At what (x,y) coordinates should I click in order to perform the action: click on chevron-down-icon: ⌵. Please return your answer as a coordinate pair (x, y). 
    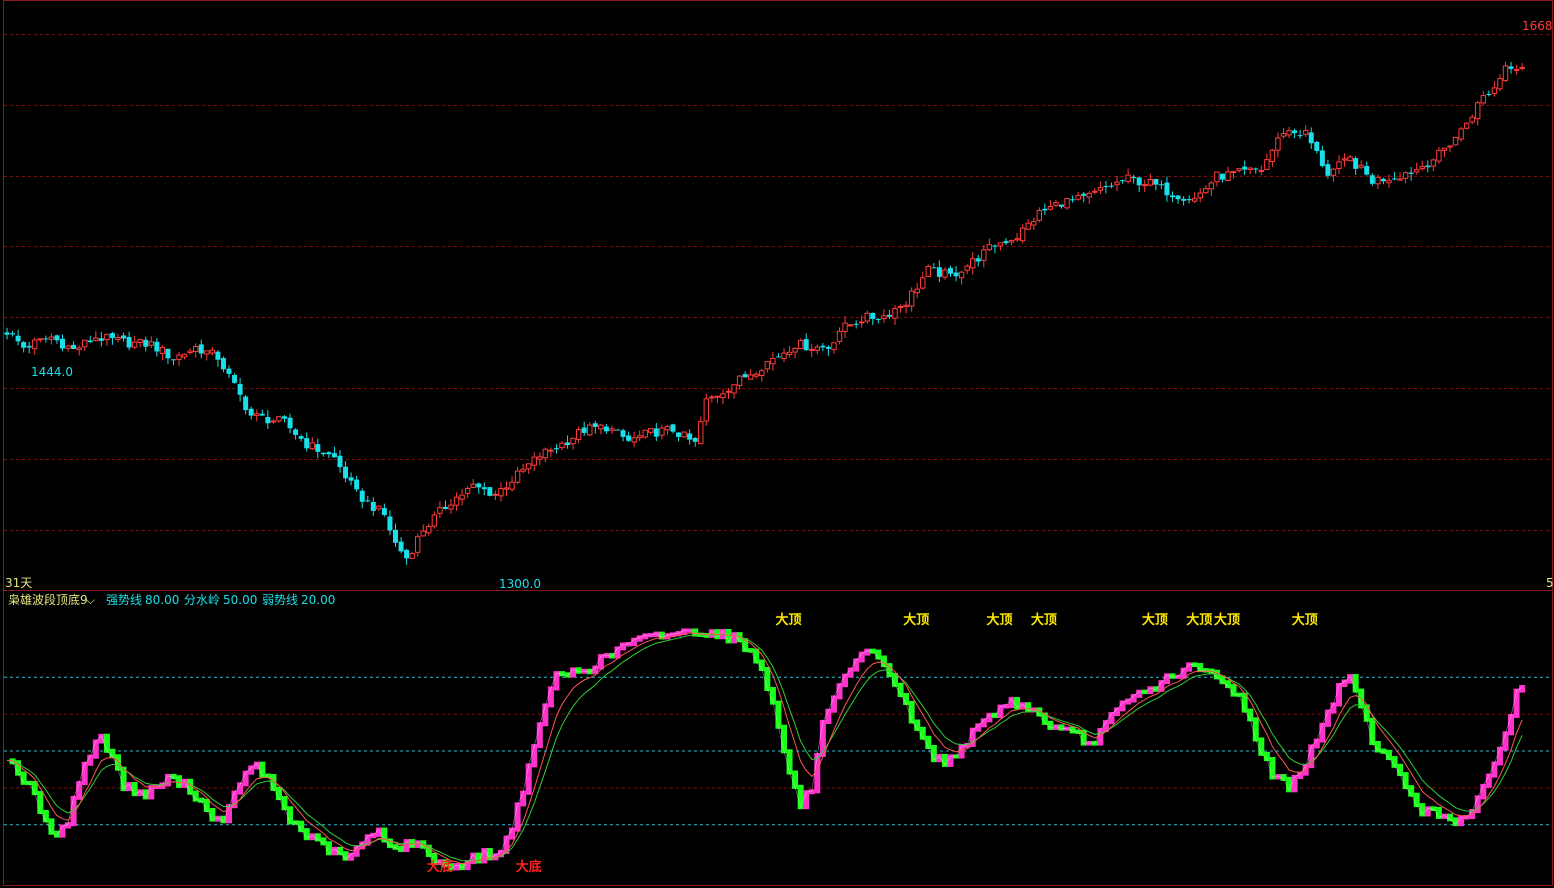
    Looking at the image, I should click on (90, 600).